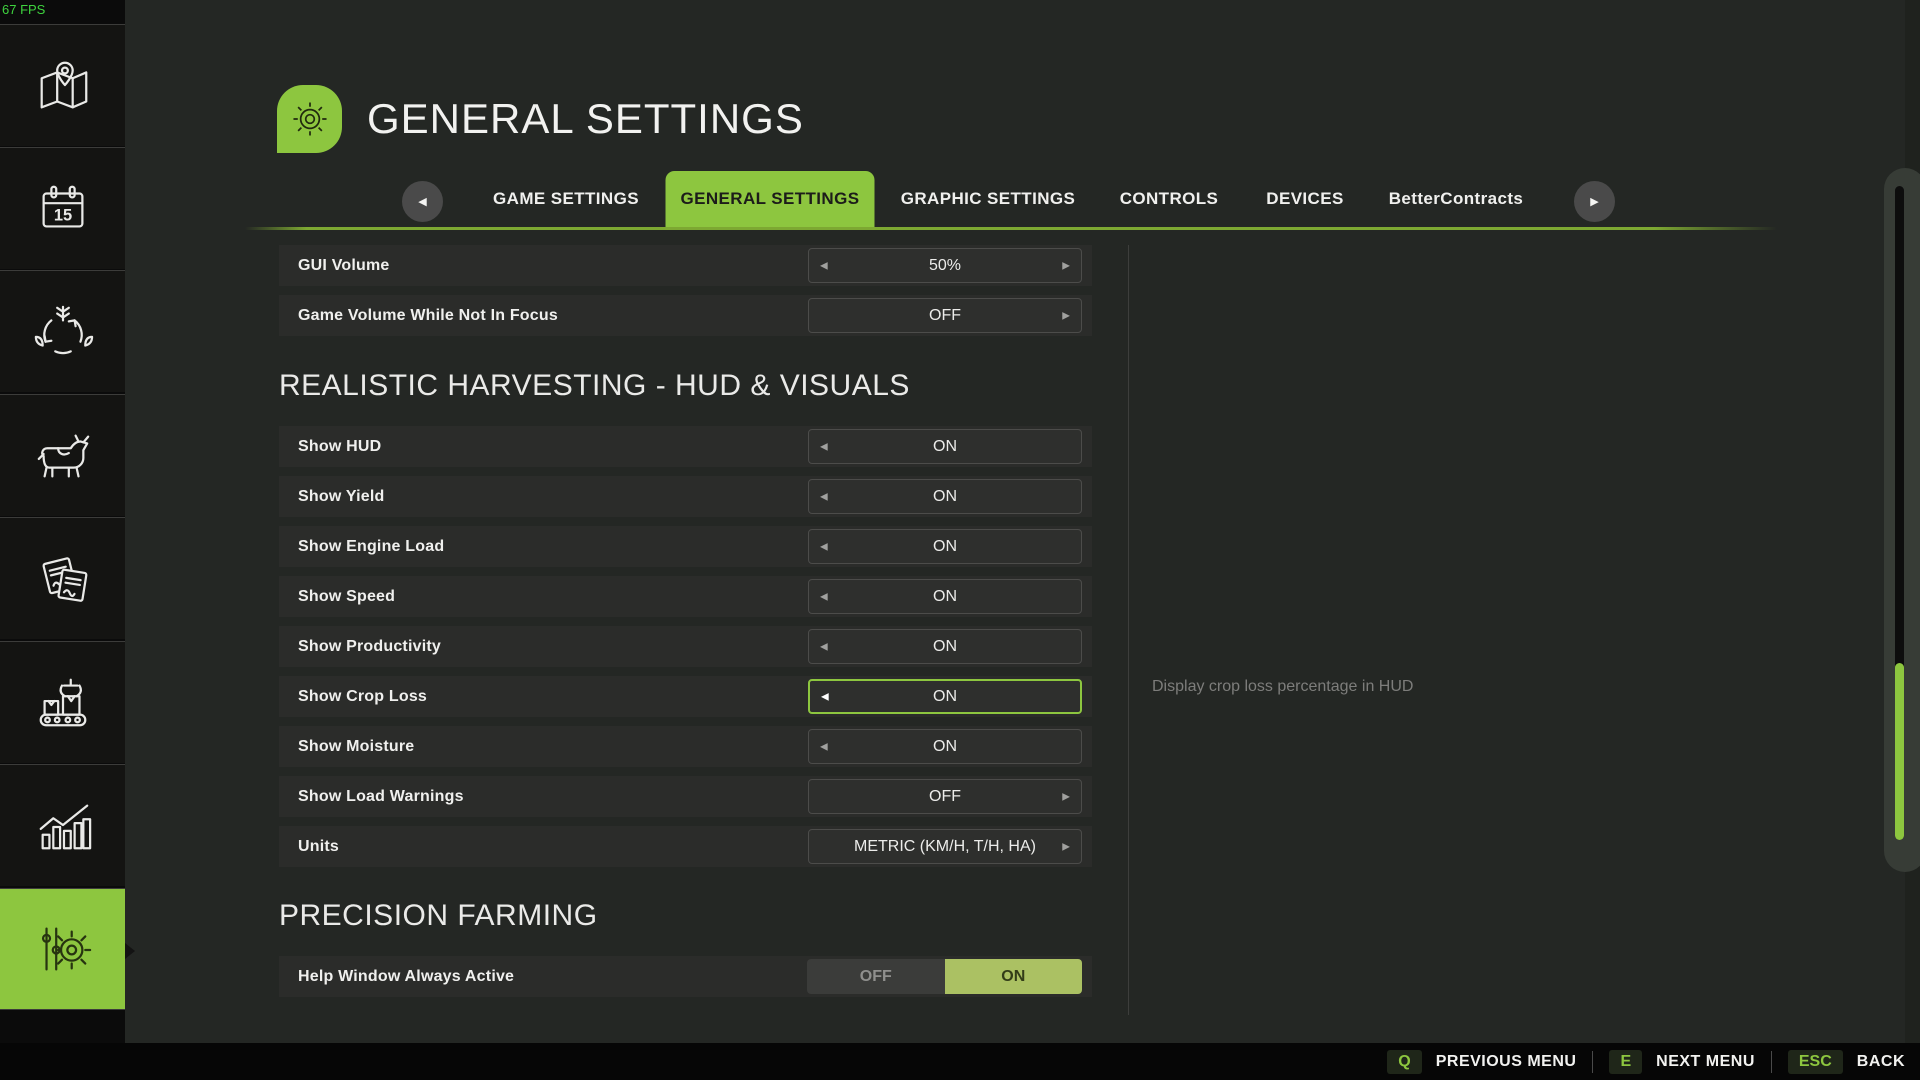 This screenshot has width=1920, height=1080. Describe the element at coordinates (685, 596) in the screenshot. I see `setting-row-show-speed: Show Speed ◀ ON` at that location.